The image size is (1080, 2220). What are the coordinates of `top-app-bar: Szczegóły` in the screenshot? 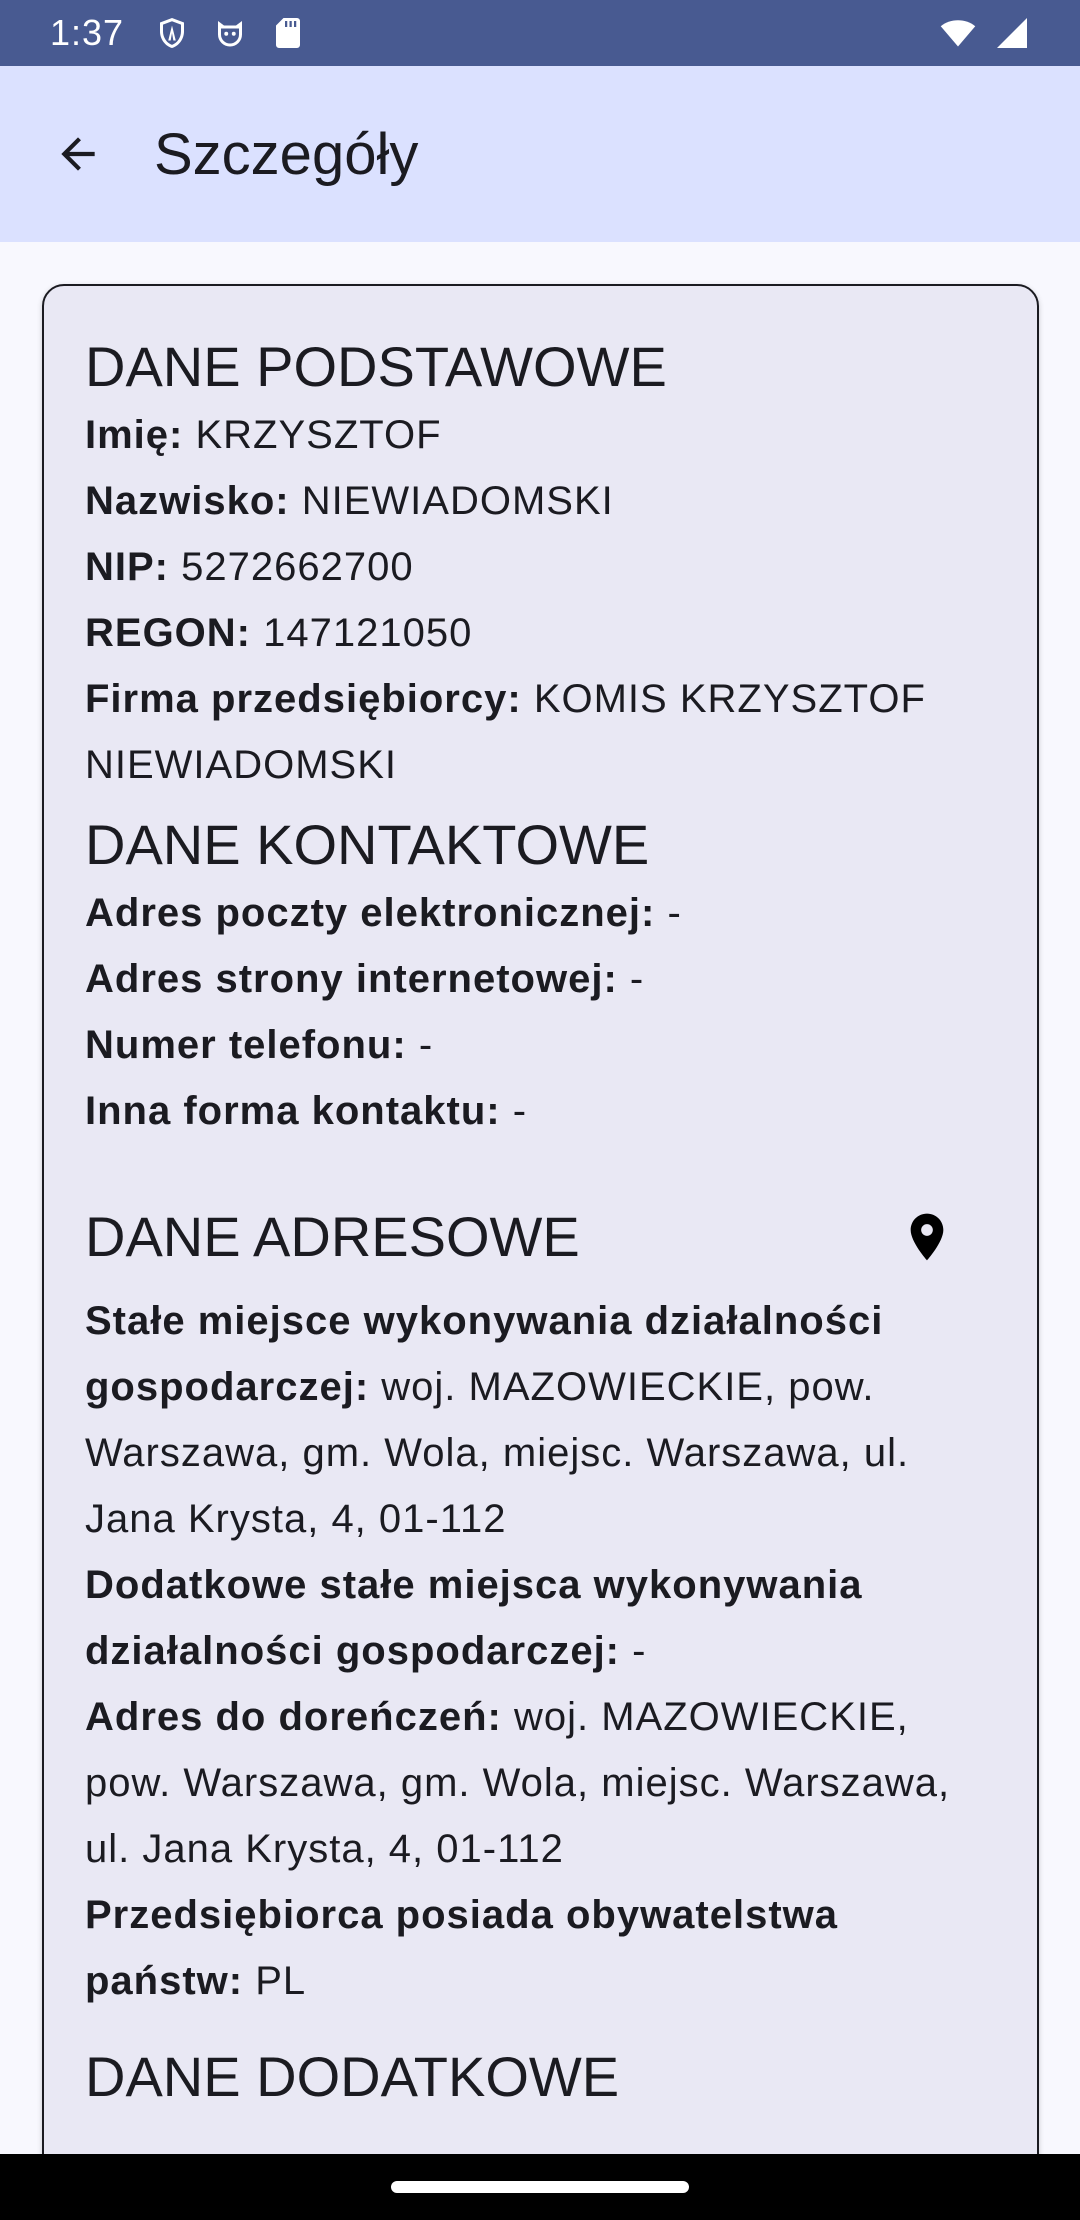 It's located at (540, 154).